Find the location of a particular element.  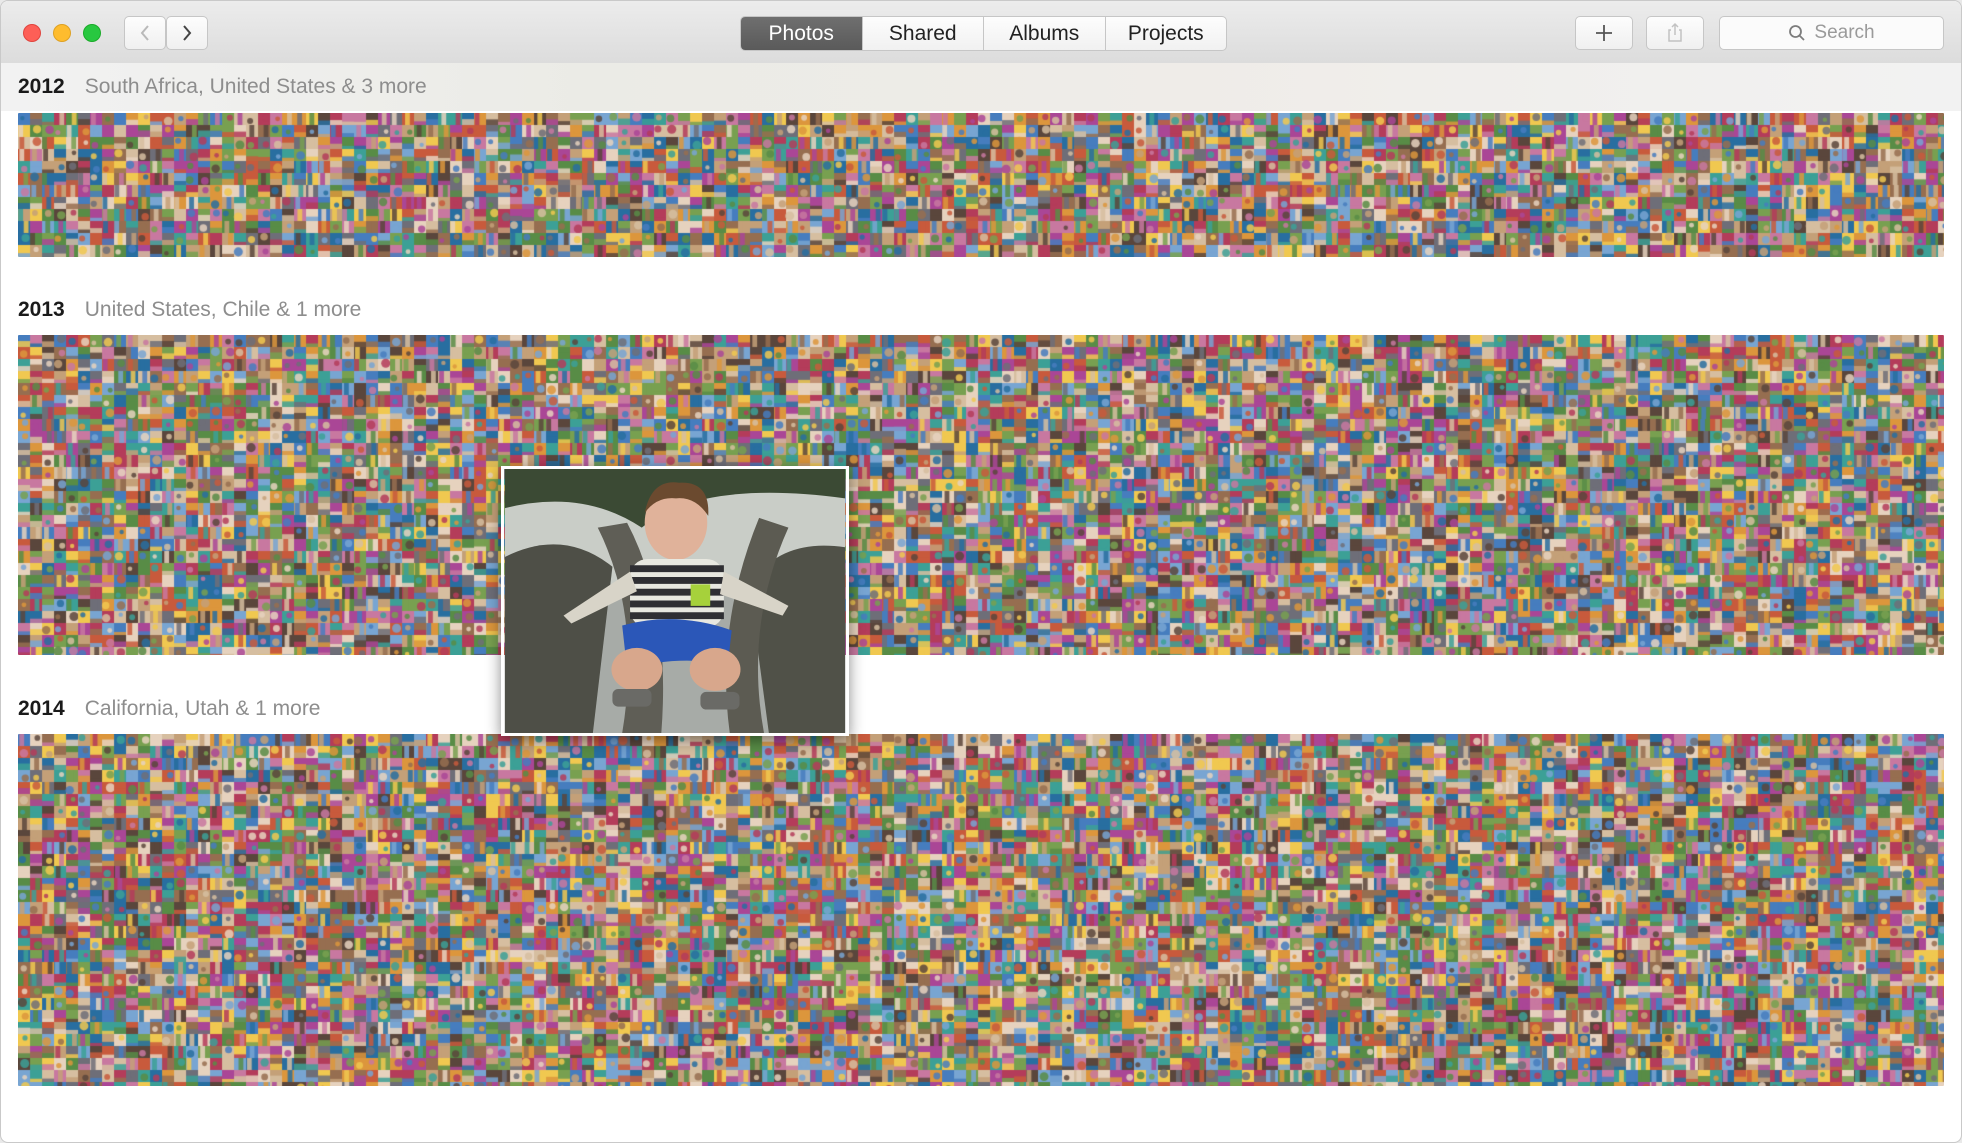

close-window-button is located at coordinates (32, 33).